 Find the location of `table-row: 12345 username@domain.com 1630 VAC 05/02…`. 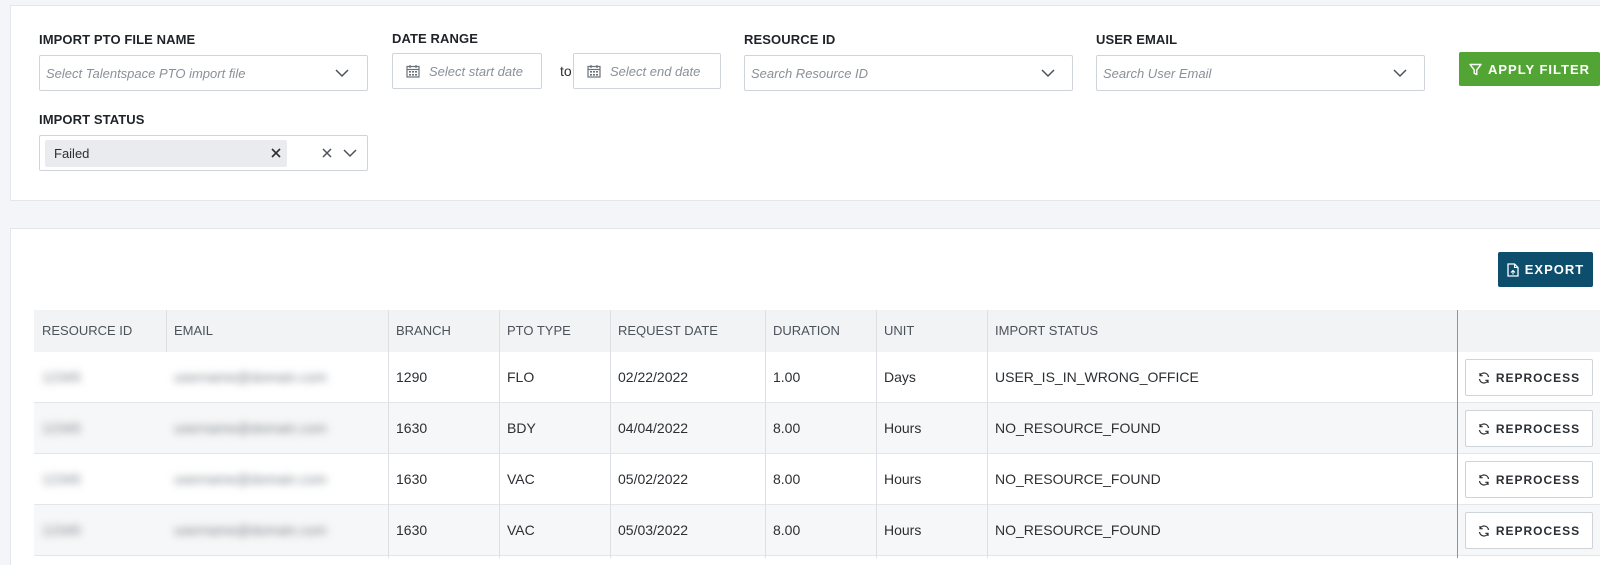

table-row: 12345 username@domain.com 1630 VAC 05/02… is located at coordinates (817, 479).